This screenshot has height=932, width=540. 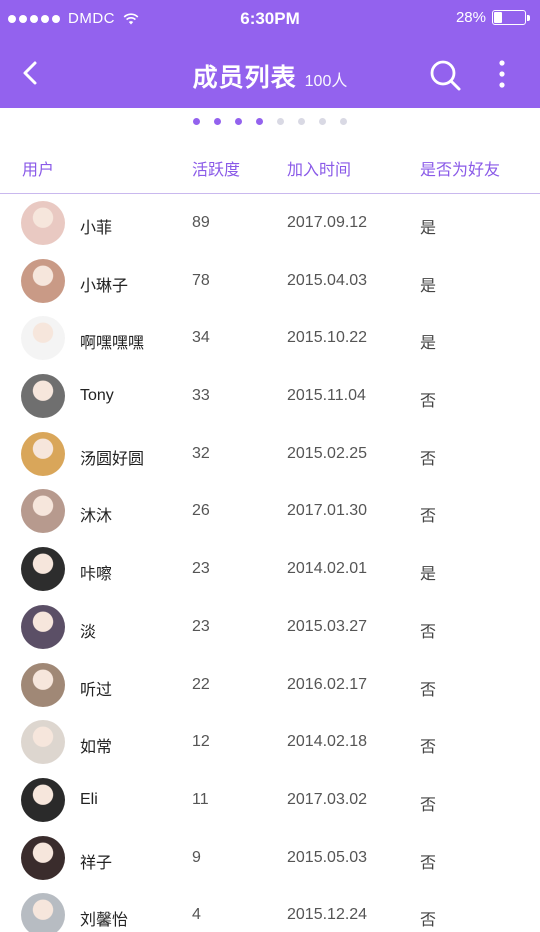 I want to click on table-row: 如常 12 2014.02.18 否, so click(x=270, y=742).